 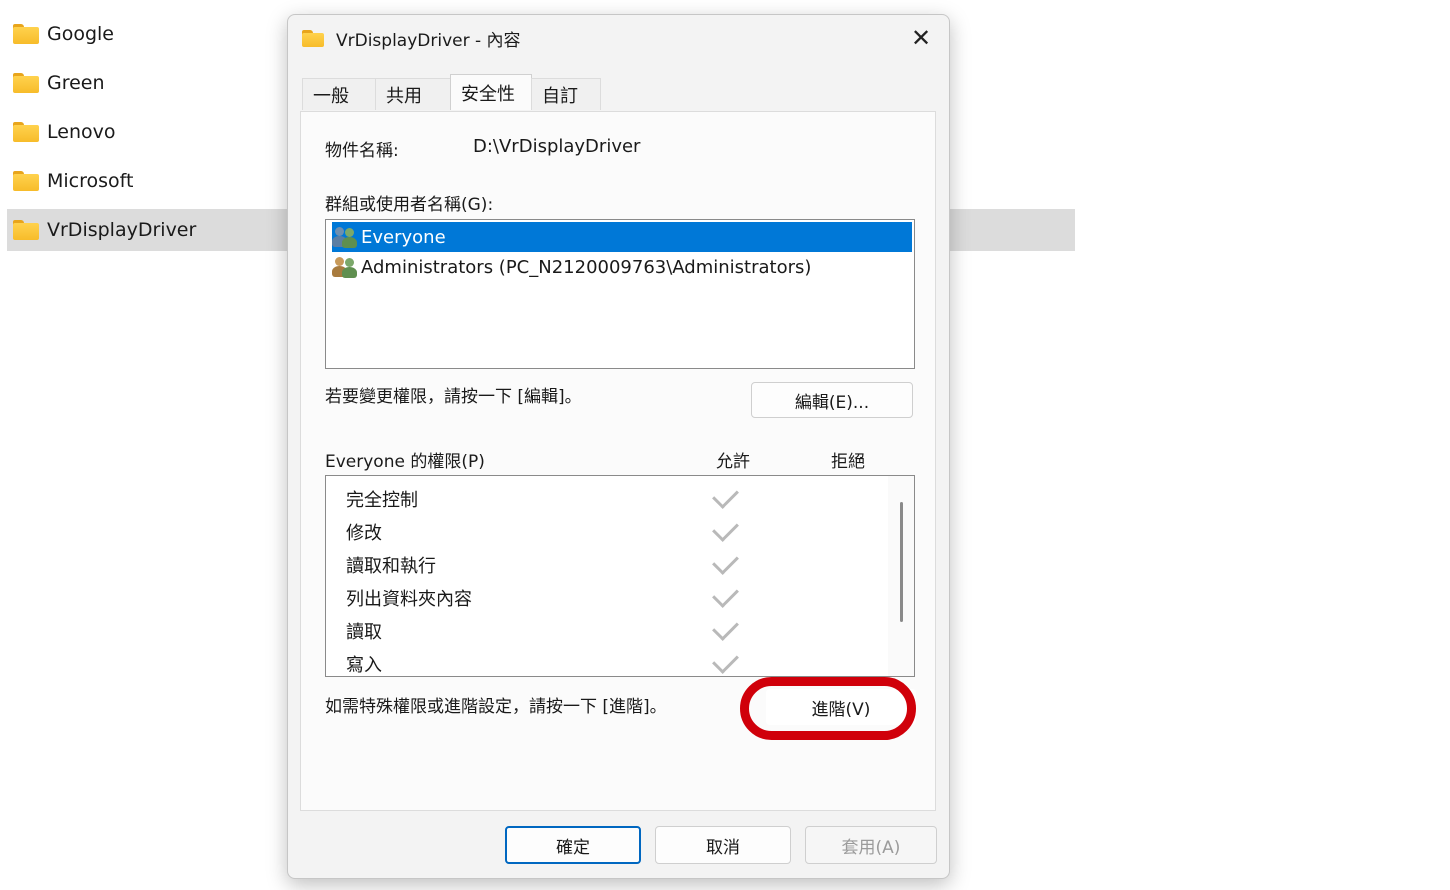 What do you see at coordinates (405, 462) in the screenshot?
I see `permissions-label: Everyone 的權限(P)` at bounding box center [405, 462].